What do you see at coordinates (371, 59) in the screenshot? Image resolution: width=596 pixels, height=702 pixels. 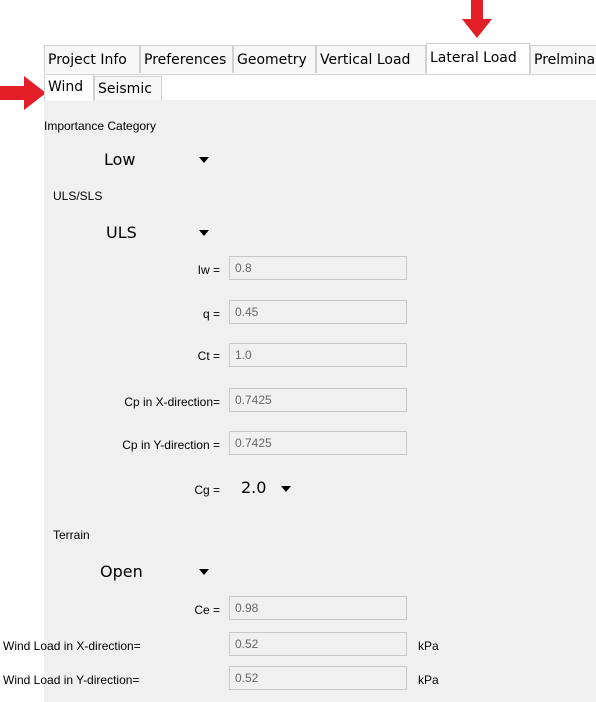 I see `tab-vertical-load: Vertical Load` at bounding box center [371, 59].